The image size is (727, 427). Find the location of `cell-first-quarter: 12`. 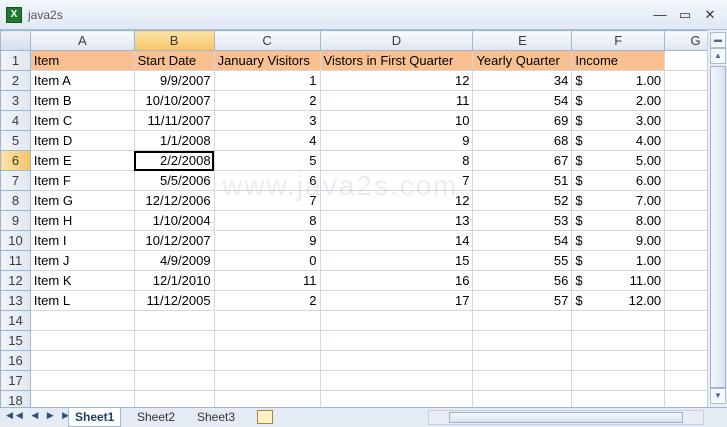

cell-first-quarter: 12 is located at coordinates (396, 80).